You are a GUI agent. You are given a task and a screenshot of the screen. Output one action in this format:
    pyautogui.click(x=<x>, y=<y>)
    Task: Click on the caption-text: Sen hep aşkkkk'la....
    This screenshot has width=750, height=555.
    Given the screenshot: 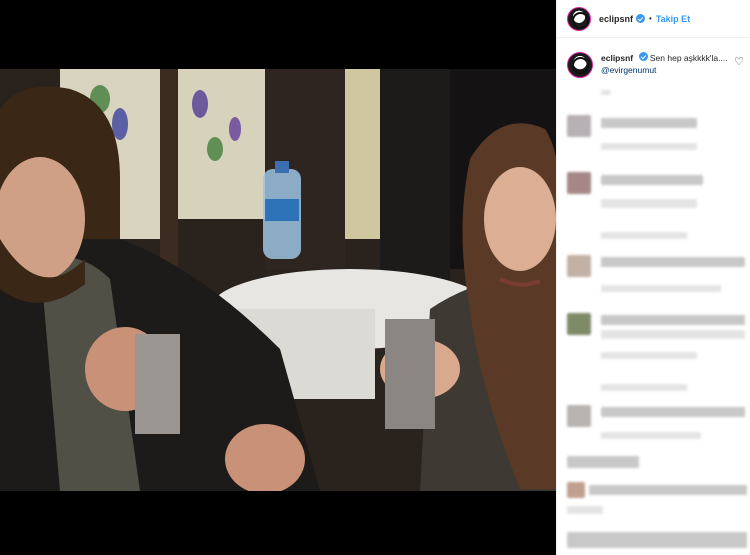 What is the action you would take?
    pyautogui.click(x=688, y=58)
    